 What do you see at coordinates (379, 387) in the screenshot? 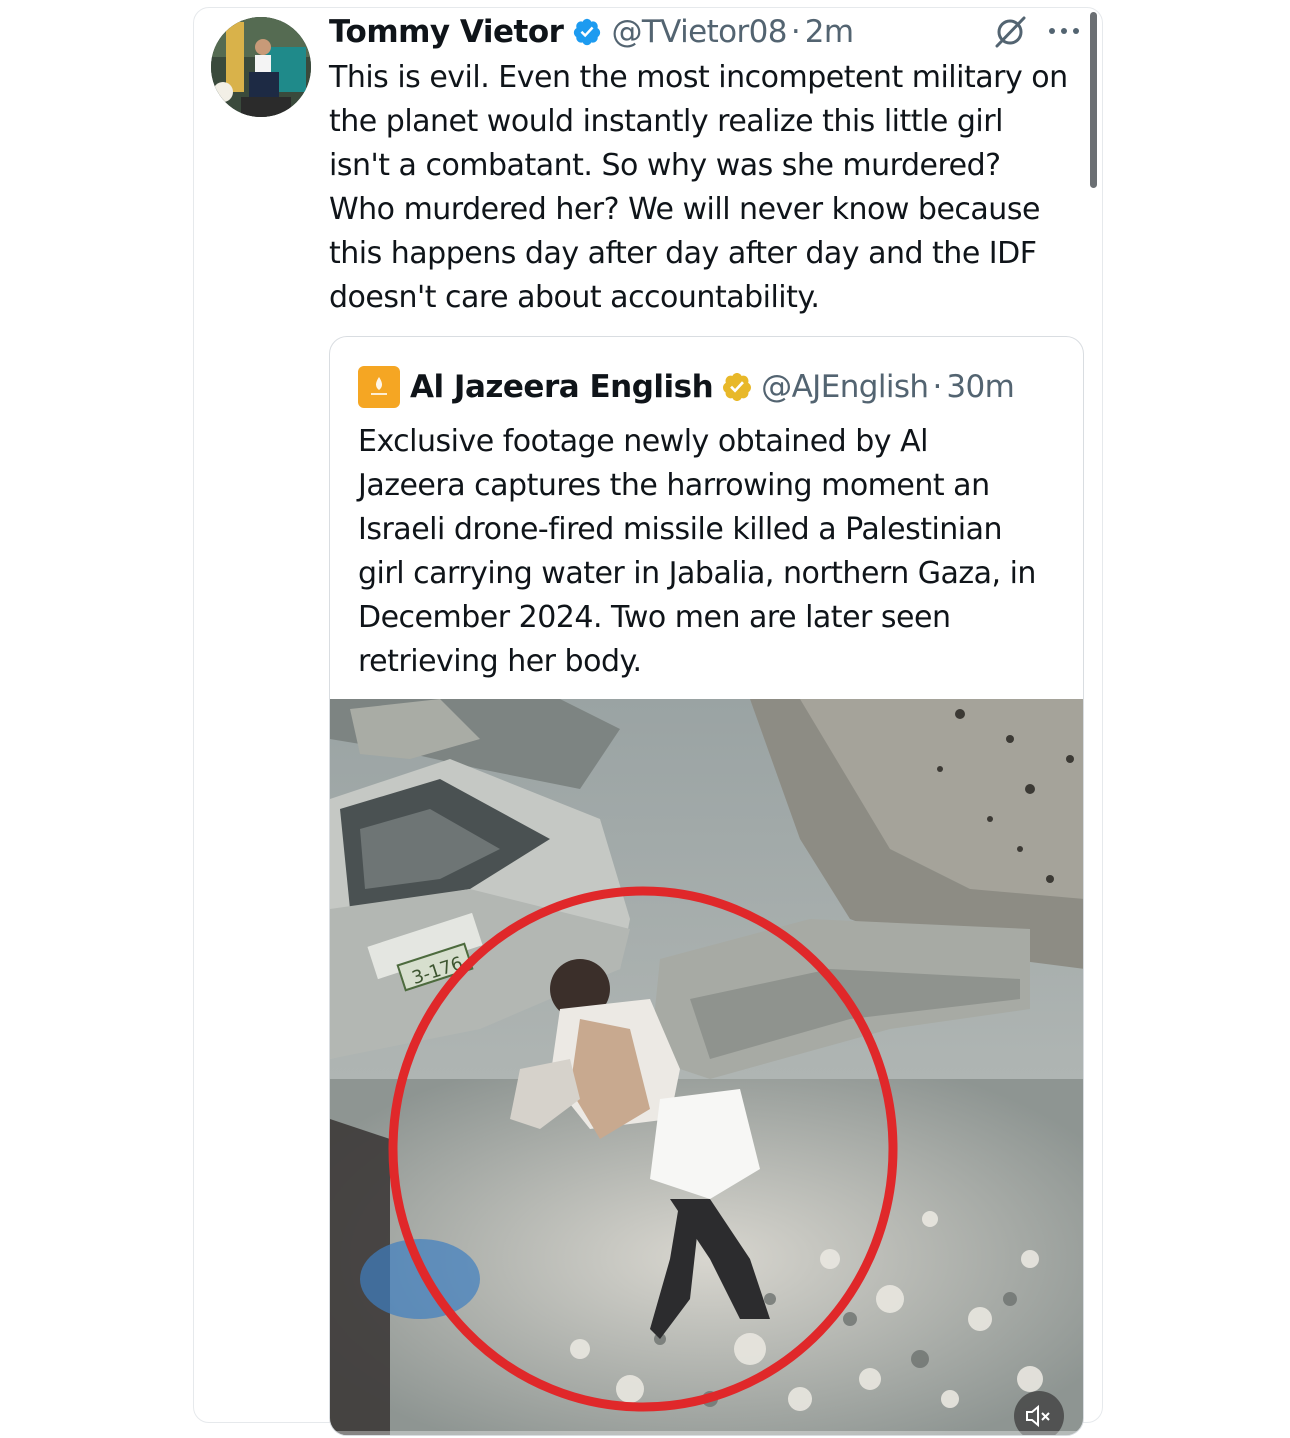
I see `aljazeera-logo` at bounding box center [379, 387].